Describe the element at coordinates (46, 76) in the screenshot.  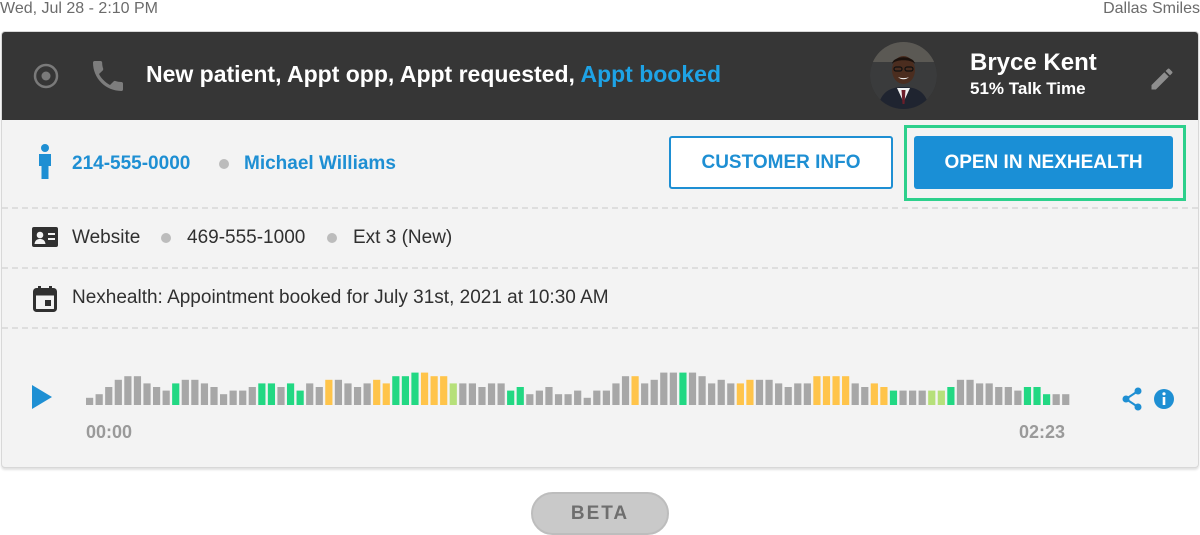
I see `record-circle-icon` at that location.